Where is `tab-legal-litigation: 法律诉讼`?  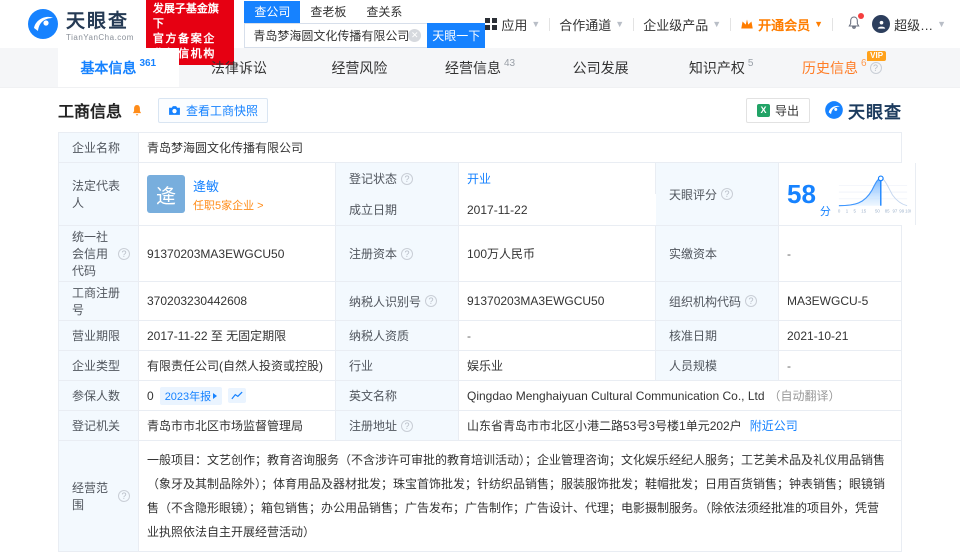 tab-legal-litigation: 法律诉讼 is located at coordinates (239, 67).